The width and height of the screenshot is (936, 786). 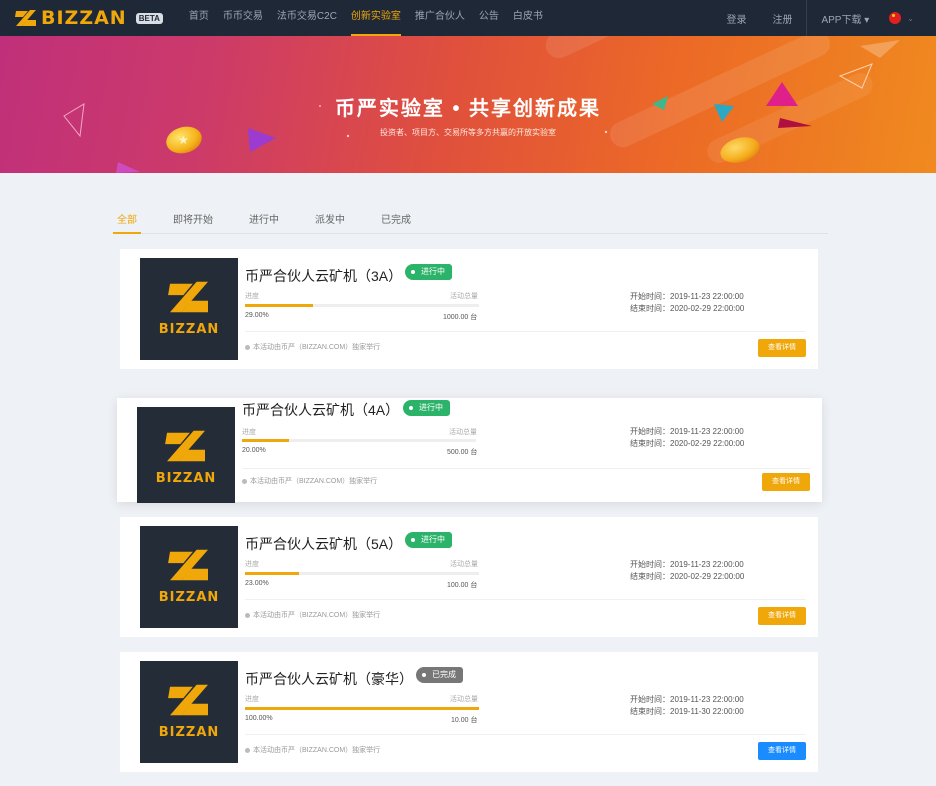 What do you see at coordinates (257, 315) in the screenshot?
I see `progress-value: 29.00%` at bounding box center [257, 315].